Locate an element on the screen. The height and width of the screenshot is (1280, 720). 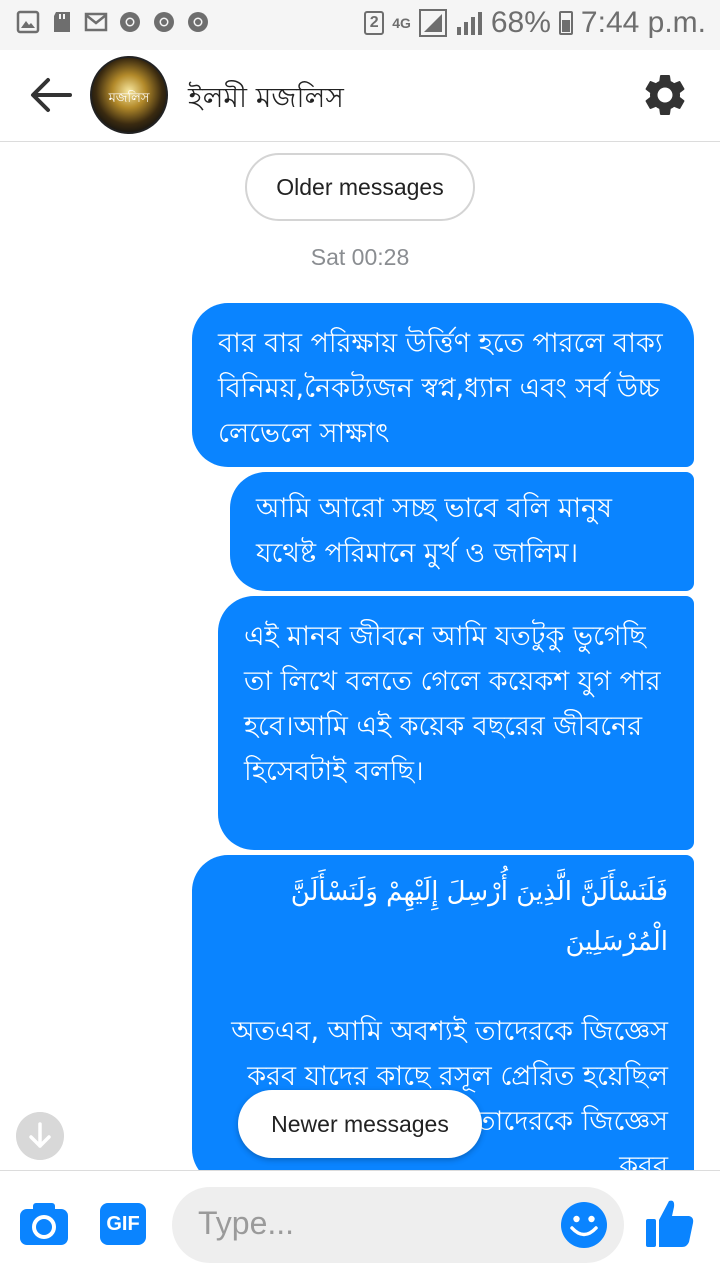
thumbs-up-icon is located at coordinates (670, 1223).